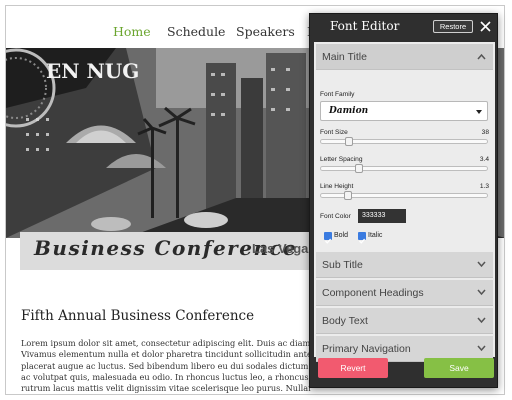 The height and width of the screenshot is (400, 512). I want to click on section-label: Body Text, so click(345, 321).